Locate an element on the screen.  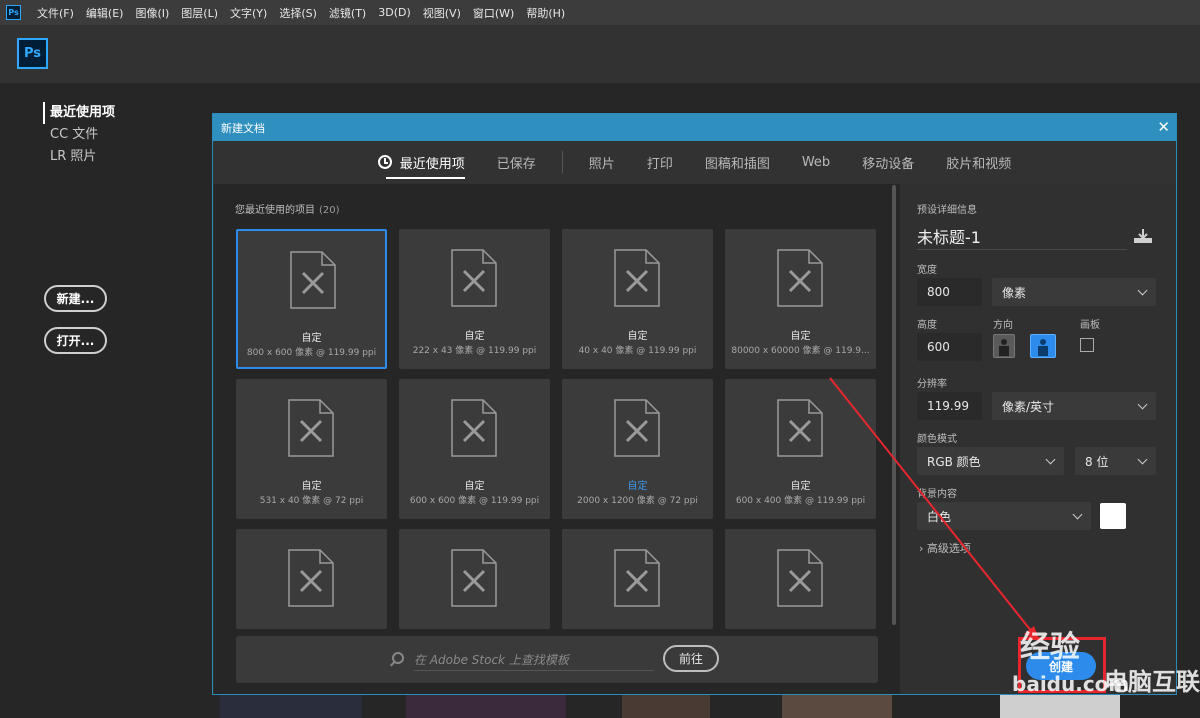
tab-label: 最近使用项 is located at coordinates (432, 164).